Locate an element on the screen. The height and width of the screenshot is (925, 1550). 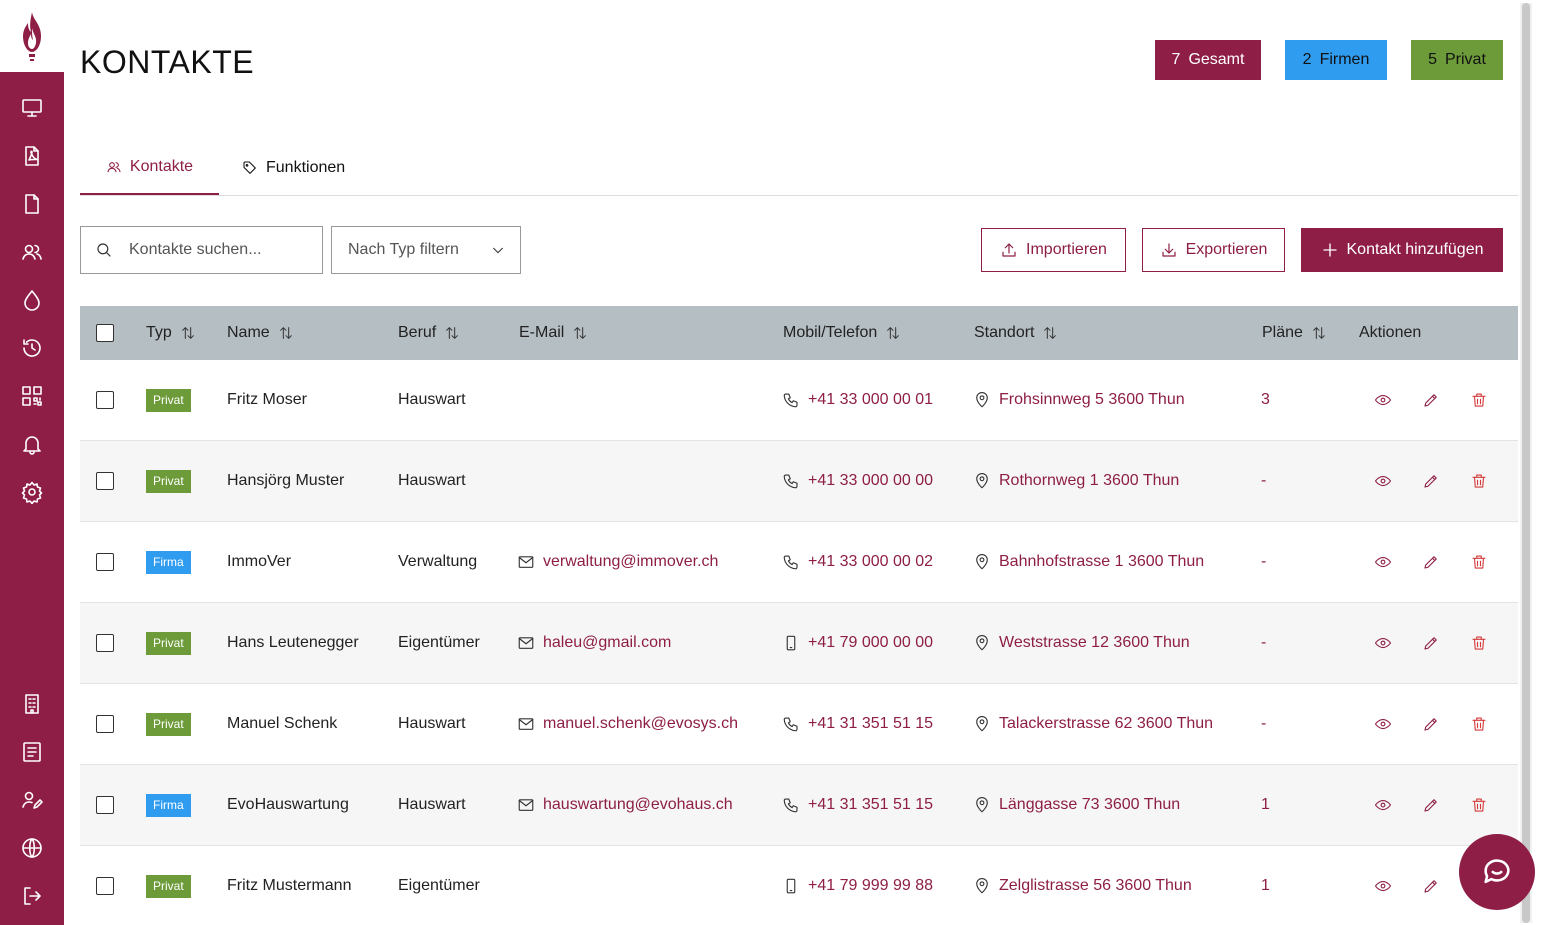
import-button: Importieren is located at coordinates (1053, 250).